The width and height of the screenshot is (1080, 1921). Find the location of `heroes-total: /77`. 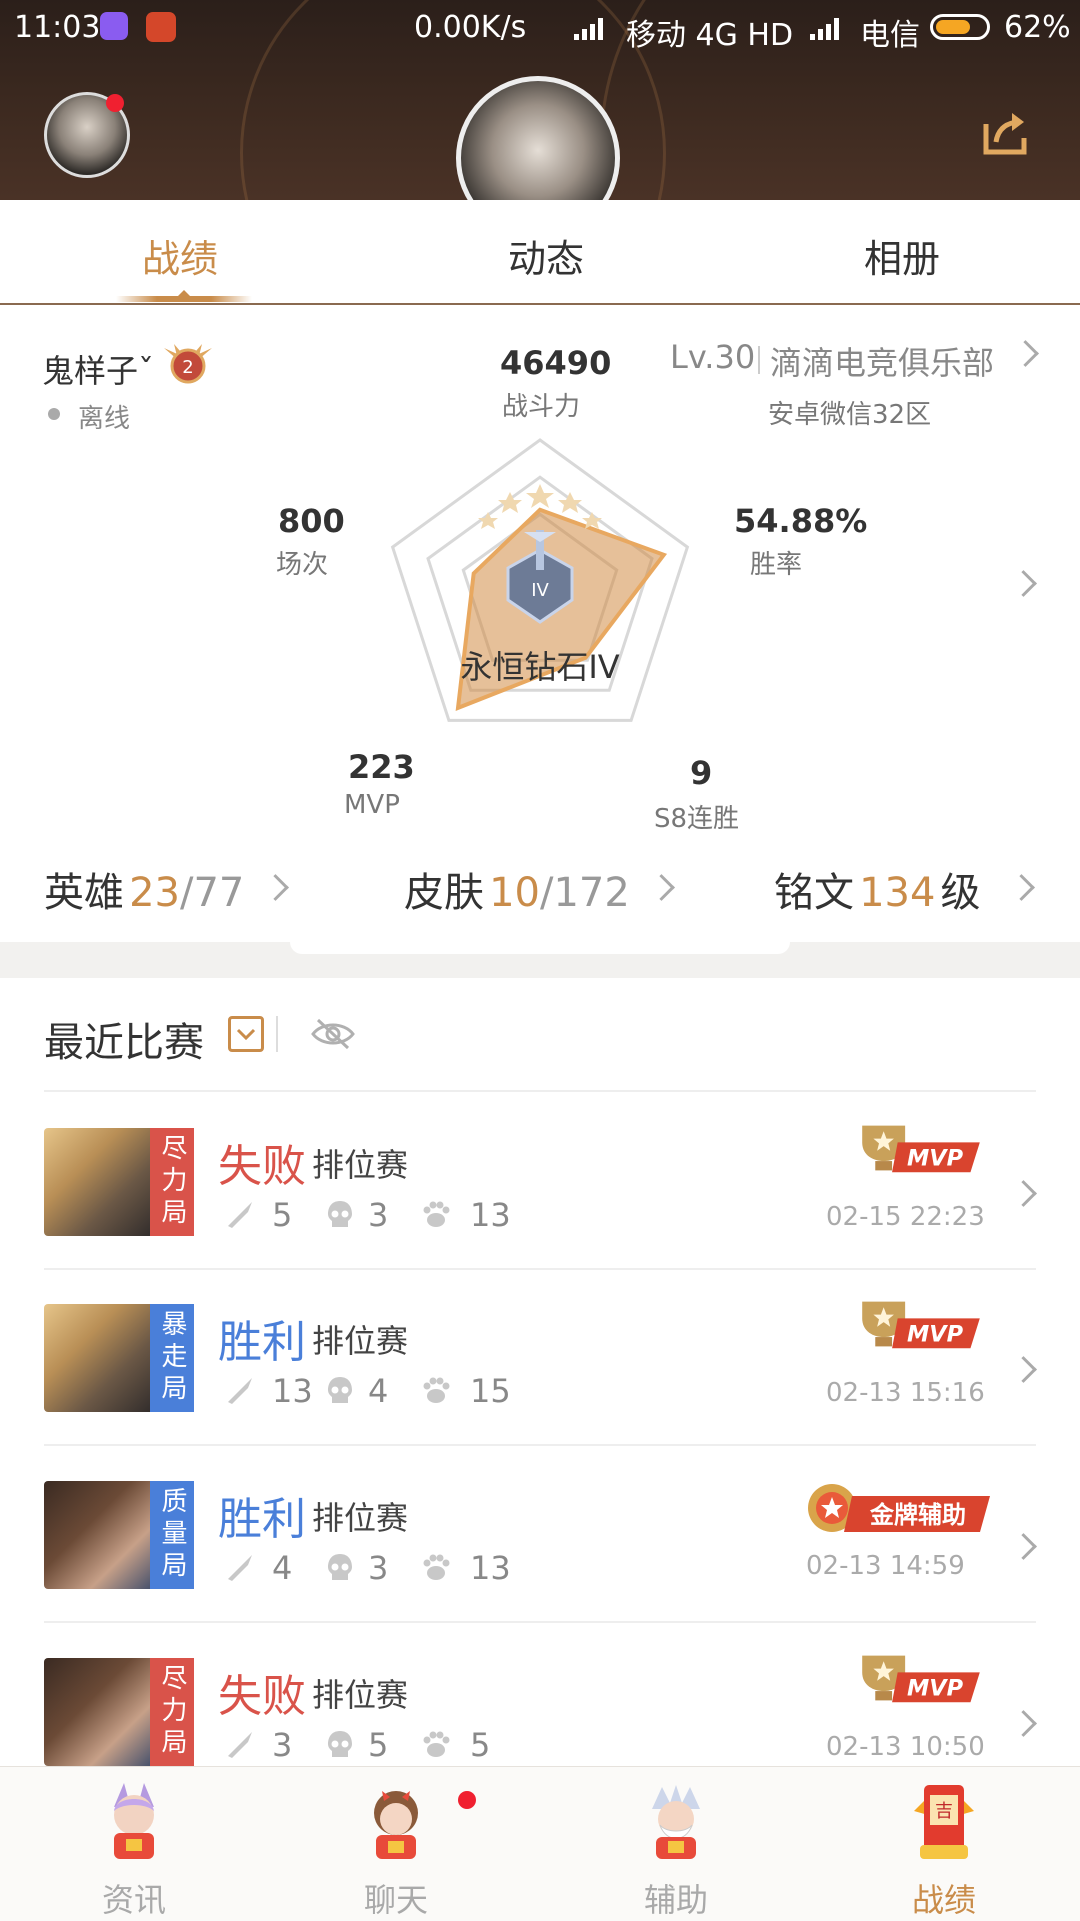

heroes-total: /77 is located at coordinates (212, 893).